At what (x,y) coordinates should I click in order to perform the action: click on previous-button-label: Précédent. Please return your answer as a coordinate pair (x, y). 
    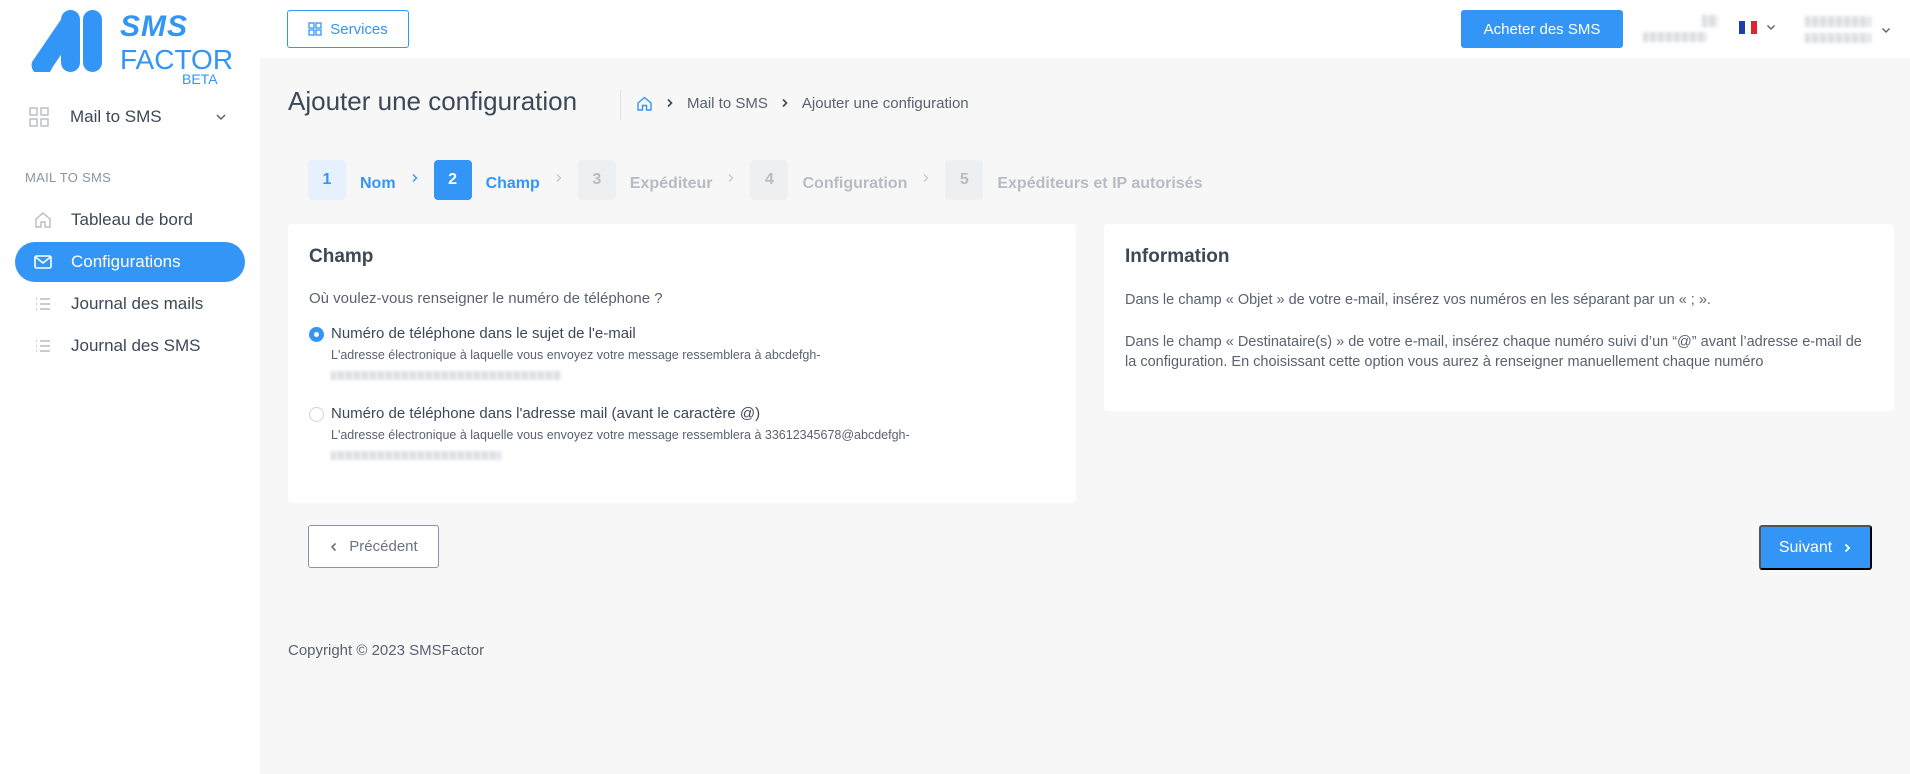
    Looking at the image, I should click on (383, 546).